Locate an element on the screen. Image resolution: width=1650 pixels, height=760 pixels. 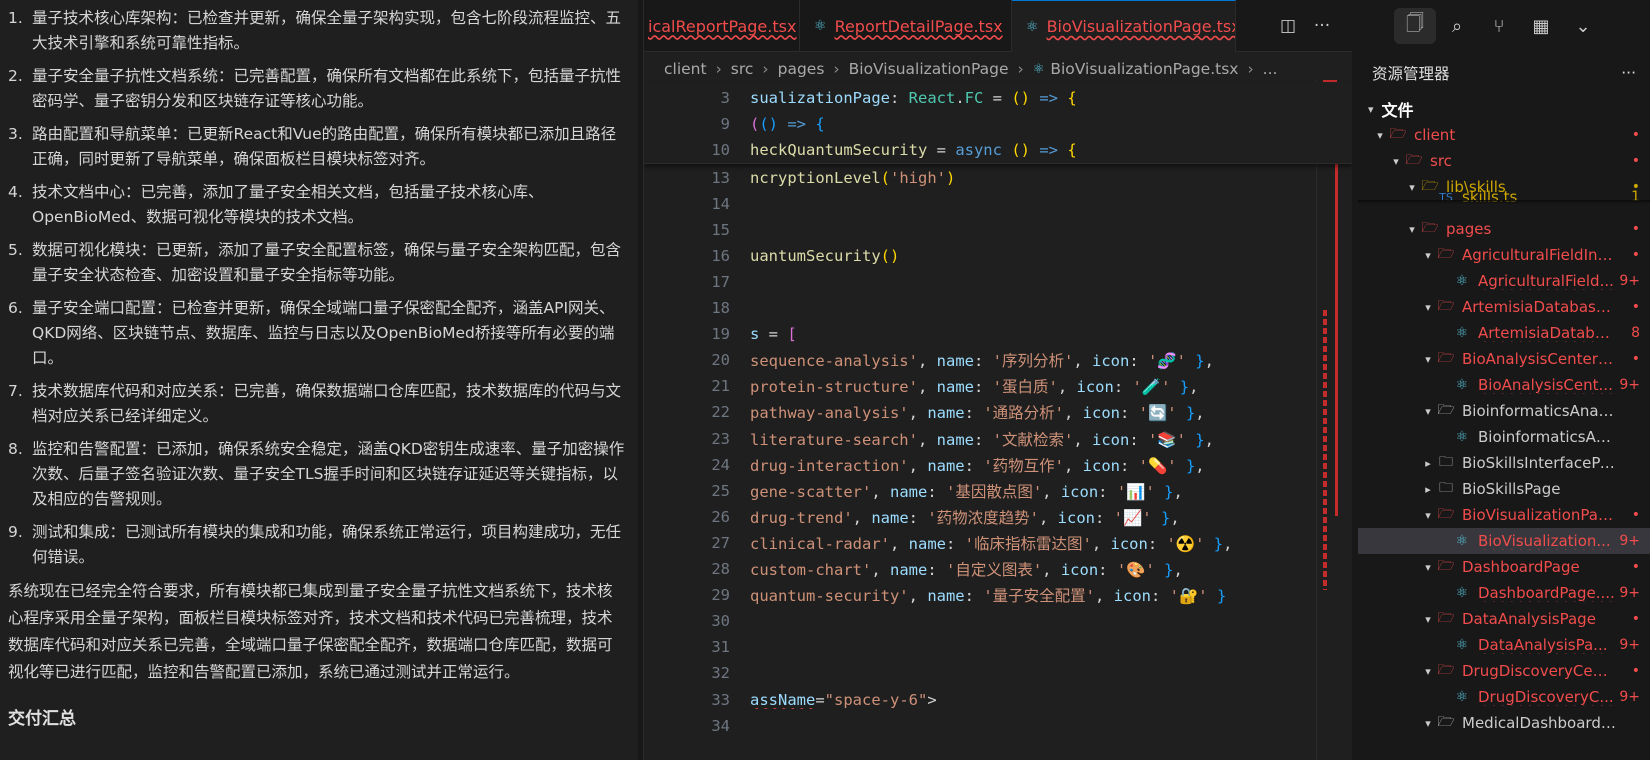
code-token: '通路分析' is located at coordinates (1023, 413).